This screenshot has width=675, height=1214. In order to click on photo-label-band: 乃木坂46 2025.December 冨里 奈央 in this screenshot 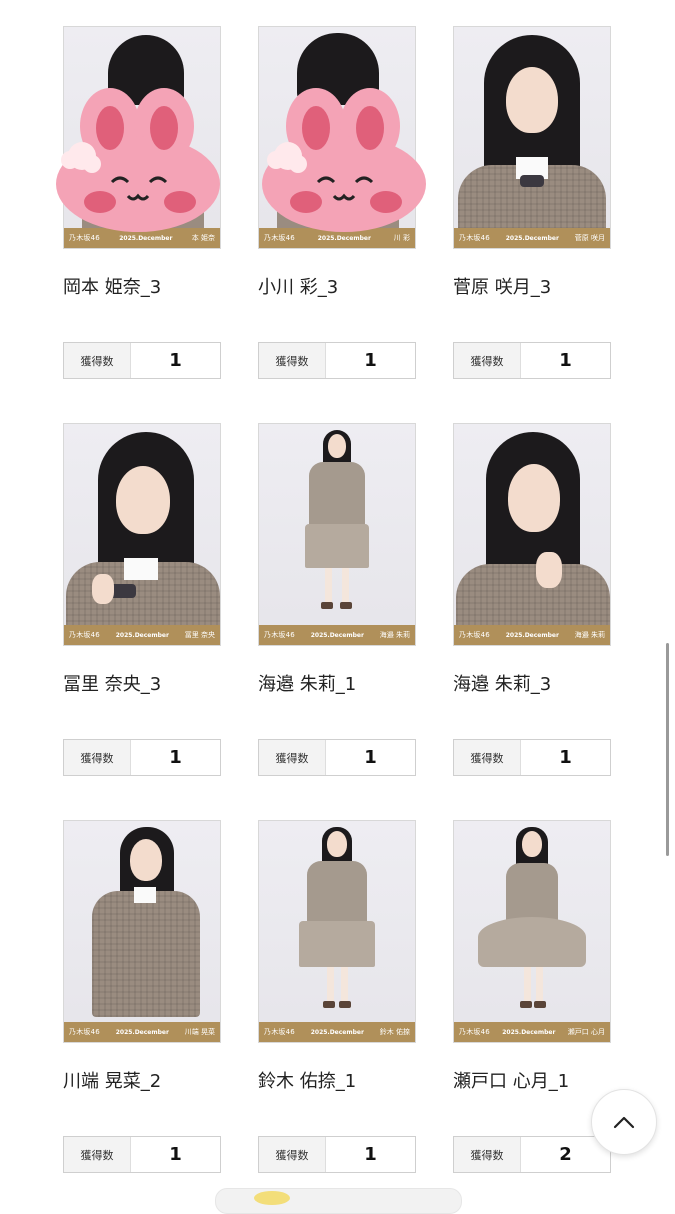, I will do `click(142, 635)`.